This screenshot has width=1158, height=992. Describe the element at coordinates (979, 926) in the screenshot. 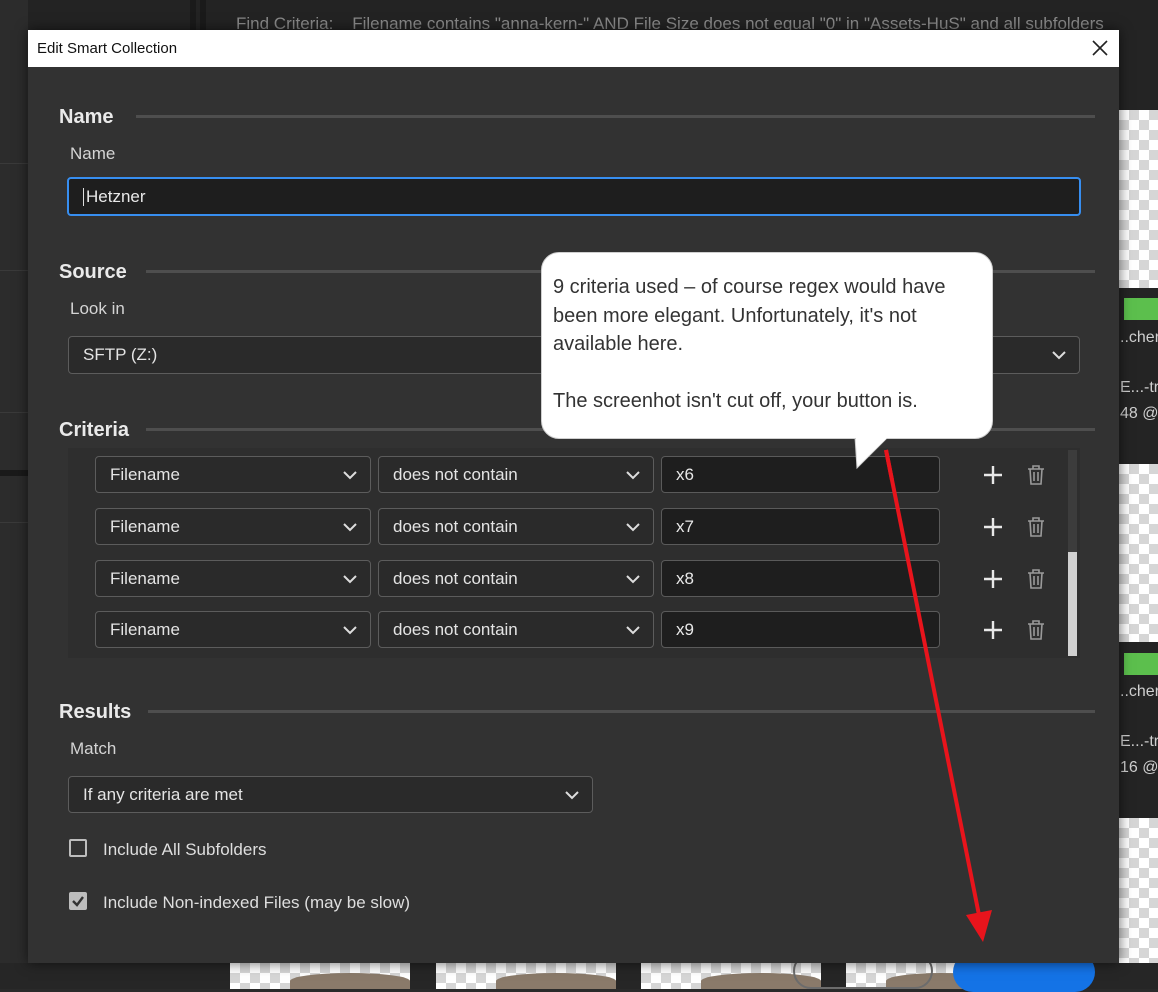

I see `arrow-head-icon` at that location.